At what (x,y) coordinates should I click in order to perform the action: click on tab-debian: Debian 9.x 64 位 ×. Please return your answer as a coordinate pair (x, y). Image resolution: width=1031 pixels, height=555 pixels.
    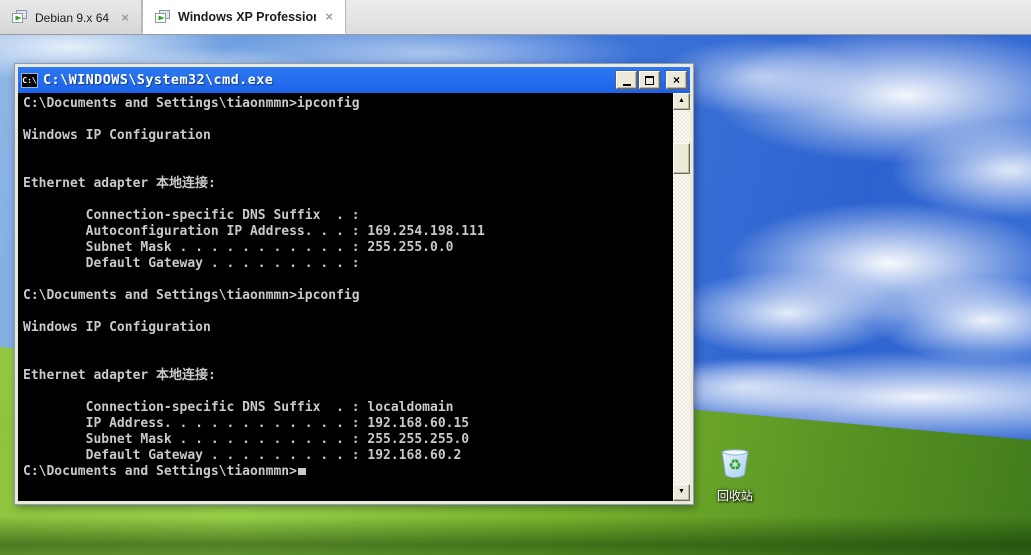
    Looking at the image, I should click on (71, 17).